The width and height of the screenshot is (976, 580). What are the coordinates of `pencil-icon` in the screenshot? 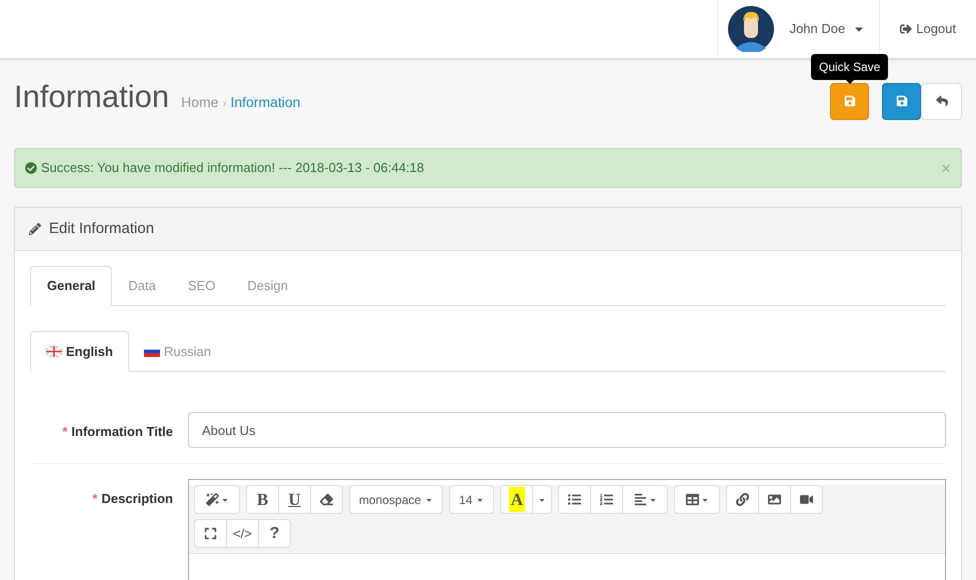 It's located at (35, 229).